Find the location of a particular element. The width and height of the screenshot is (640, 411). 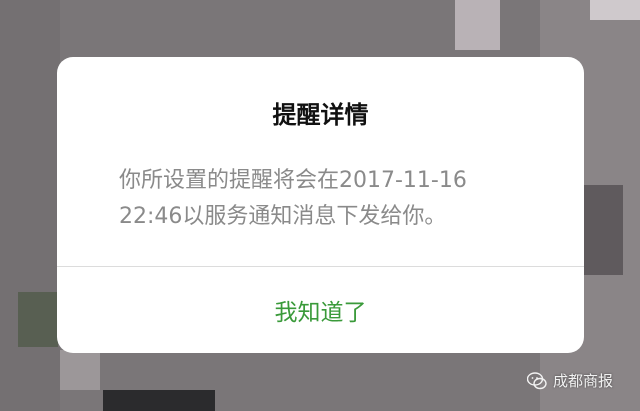

blurred-bubble is located at coordinates (80, 370).